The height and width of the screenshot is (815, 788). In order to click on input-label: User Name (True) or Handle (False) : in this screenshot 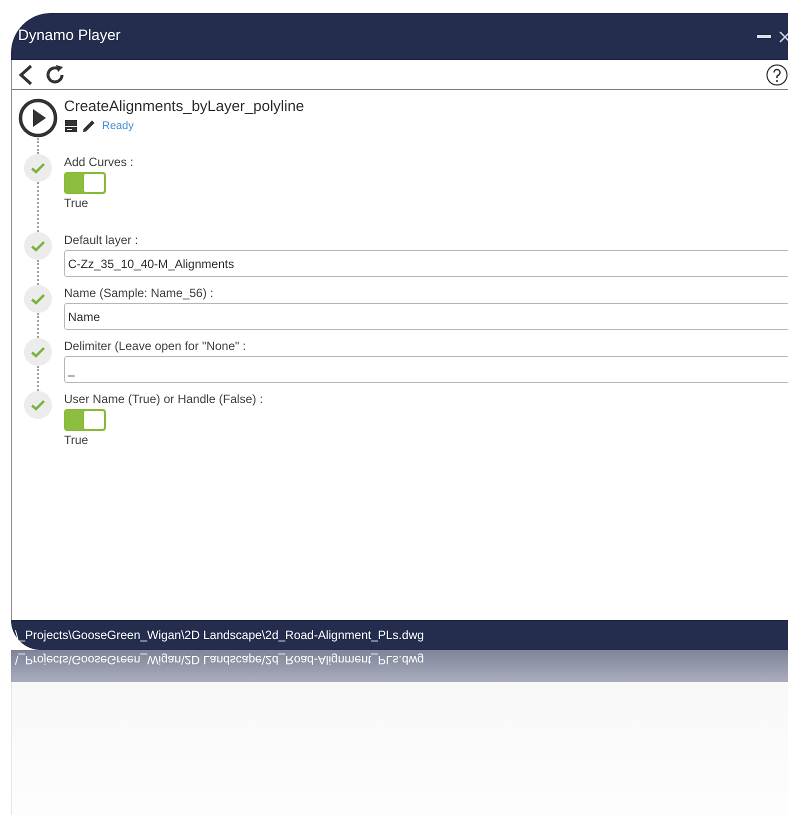, I will do `click(164, 399)`.